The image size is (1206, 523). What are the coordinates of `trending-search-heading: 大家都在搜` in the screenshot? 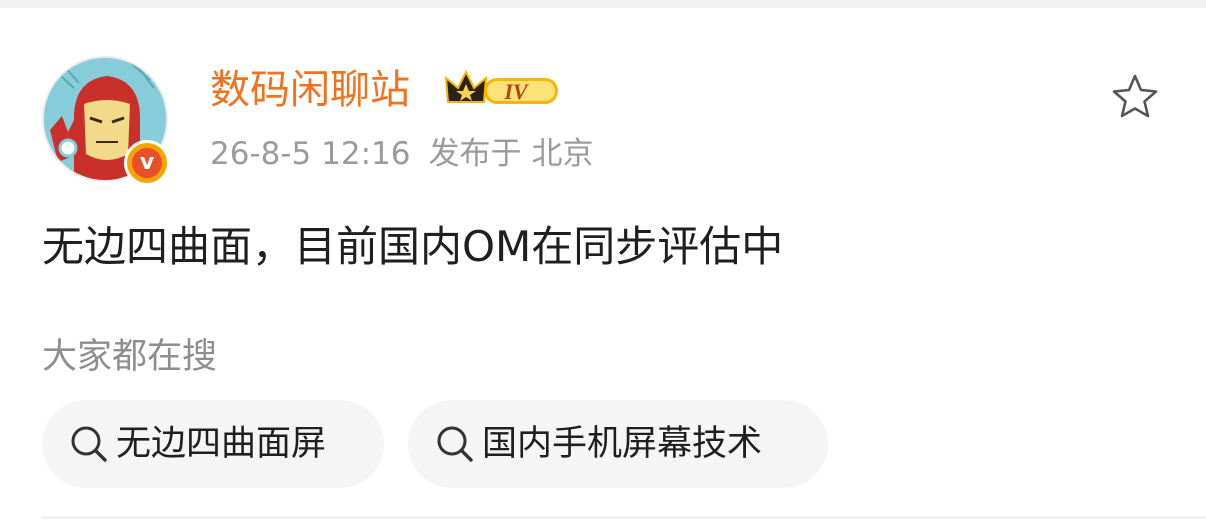 It's located at (130, 357).